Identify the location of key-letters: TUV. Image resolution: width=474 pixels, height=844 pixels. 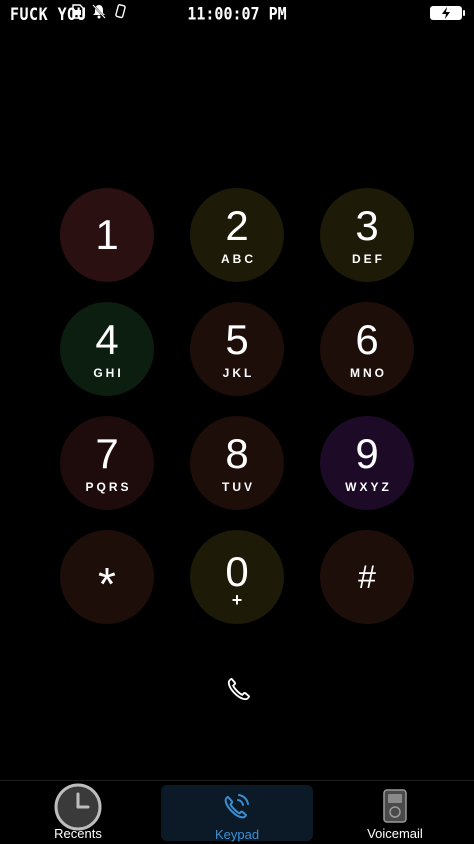
(238, 486).